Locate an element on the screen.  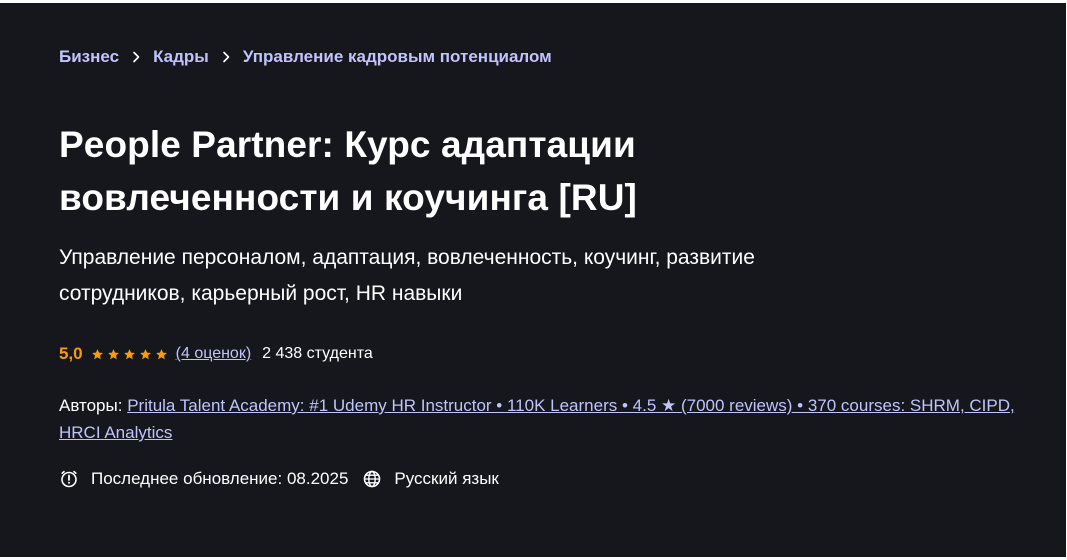
students-count: 2 438 студента is located at coordinates (317, 353).